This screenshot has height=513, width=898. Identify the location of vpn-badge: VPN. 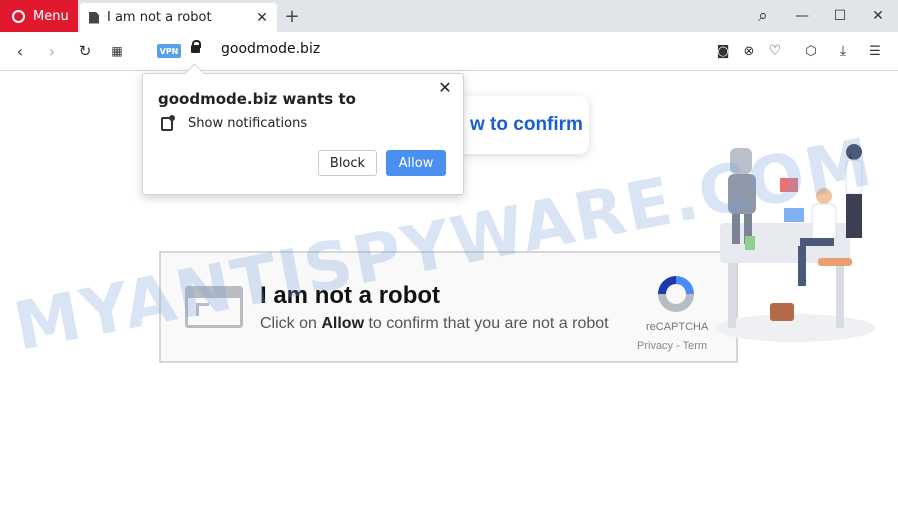
(169, 51).